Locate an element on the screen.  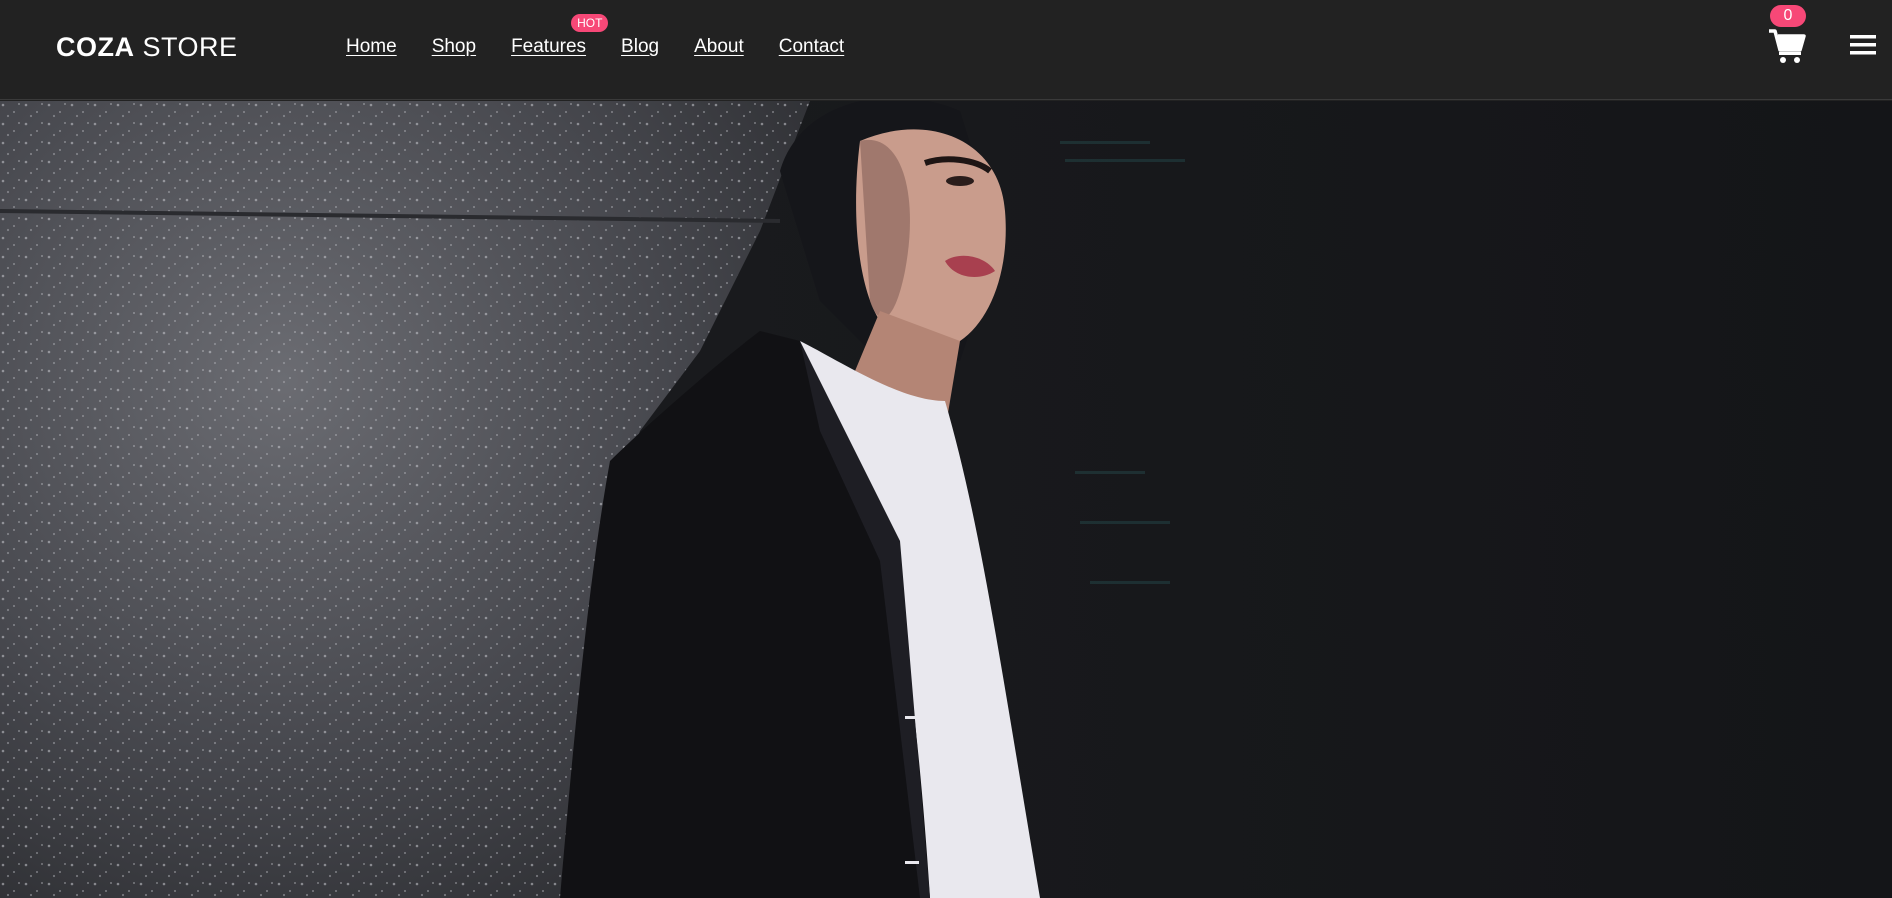
shopping-cart-icon is located at coordinates (1787, 46).